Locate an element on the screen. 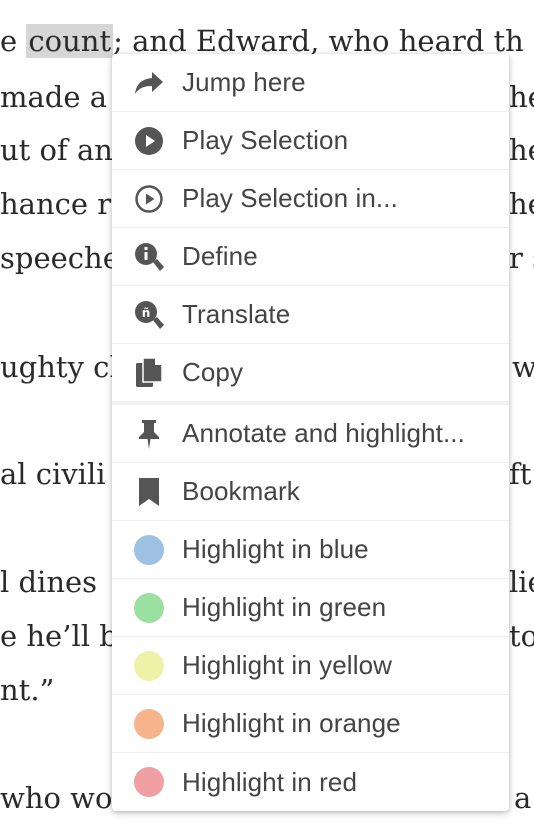 This screenshot has height=838, width=534. menu-item-label: Highlight in yellow is located at coordinates (287, 665).